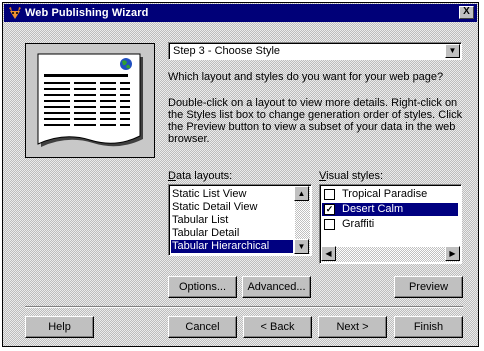  I want to click on visual-style-item: Graffiti, so click(390, 224).